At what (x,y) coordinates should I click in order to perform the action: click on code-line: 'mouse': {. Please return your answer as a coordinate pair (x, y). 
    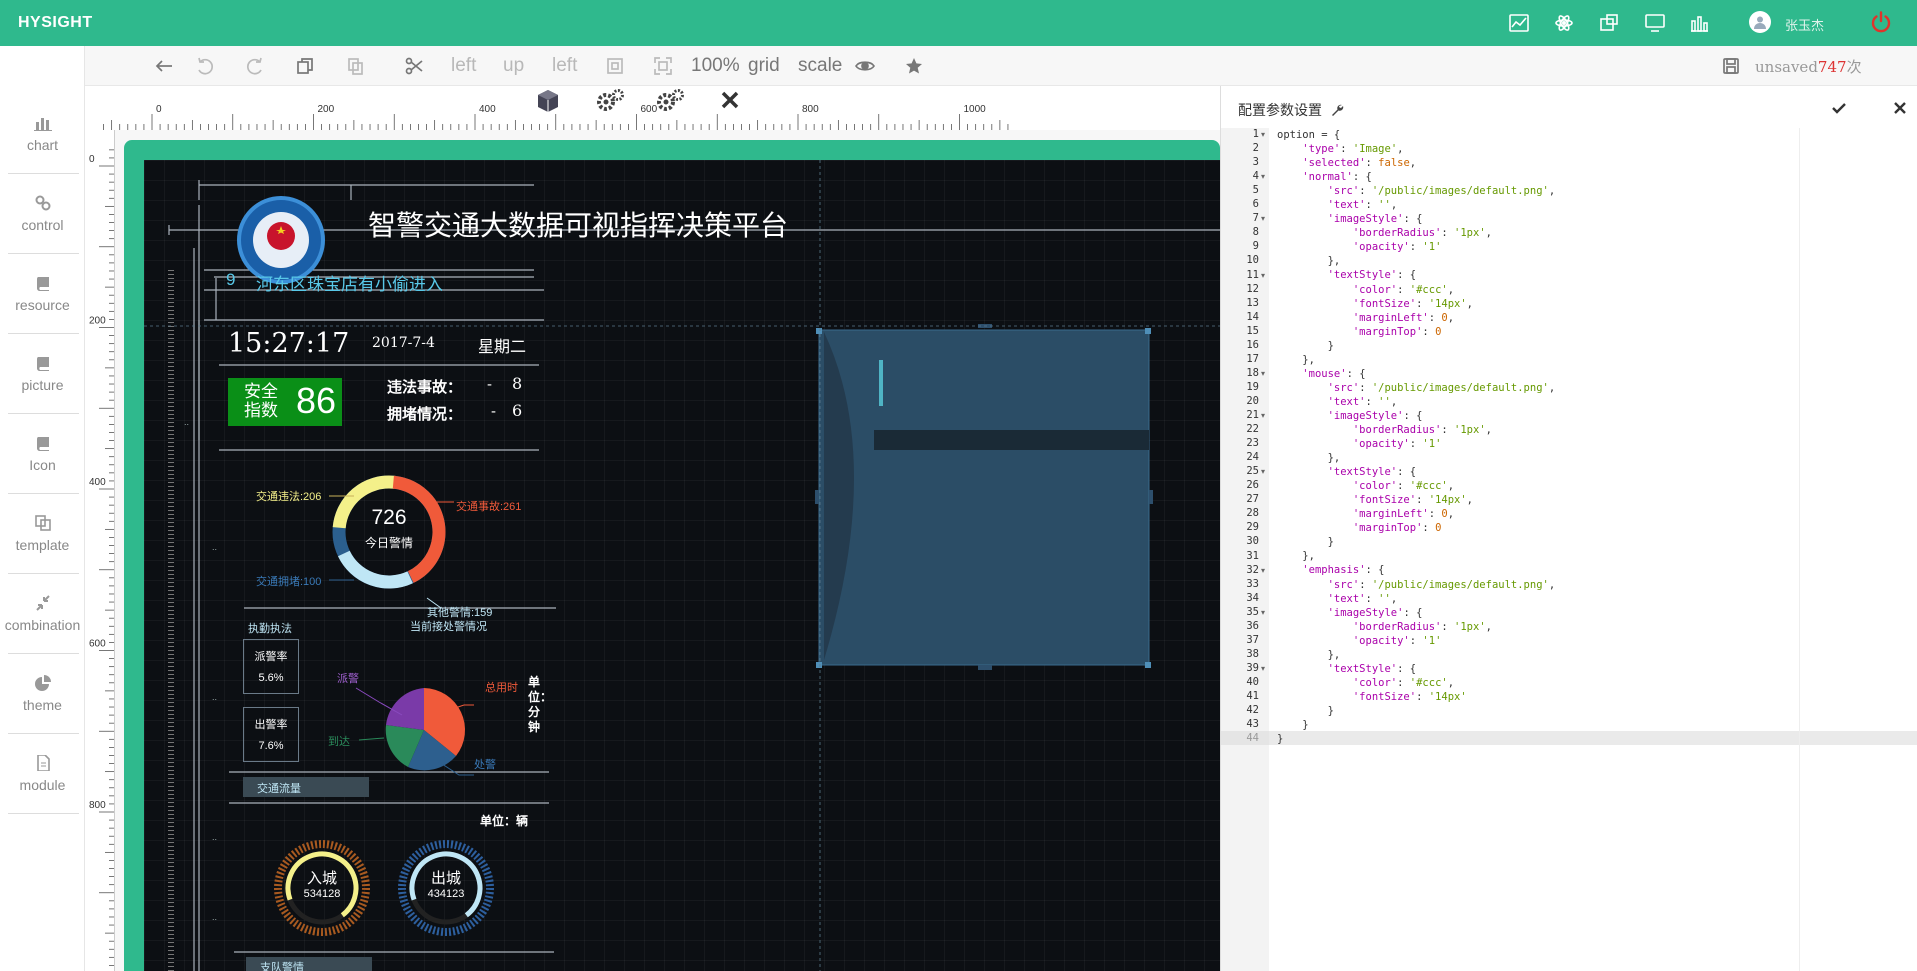
    Looking at the image, I should click on (1577, 374).